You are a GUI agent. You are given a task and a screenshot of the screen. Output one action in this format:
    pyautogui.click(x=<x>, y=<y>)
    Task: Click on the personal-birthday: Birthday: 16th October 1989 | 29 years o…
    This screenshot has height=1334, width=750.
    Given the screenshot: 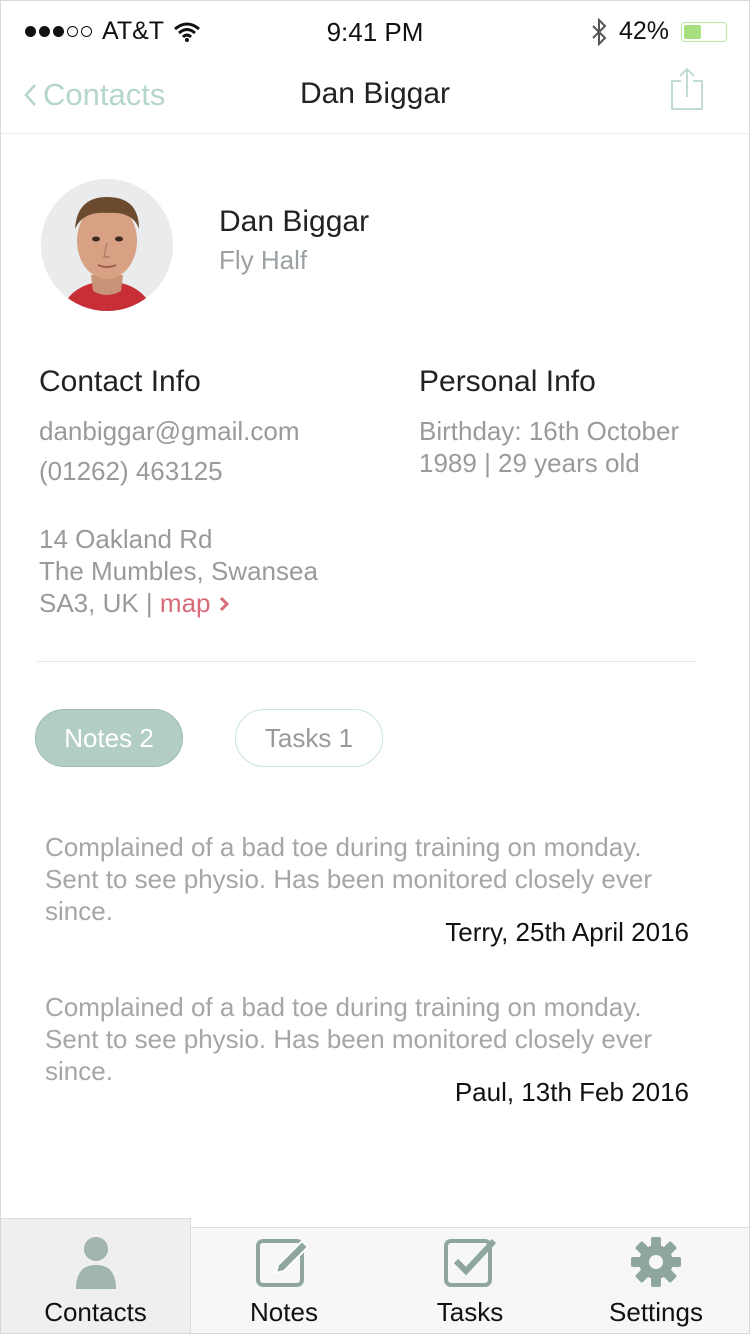 What is the action you would take?
    pyautogui.click(x=549, y=447)
    